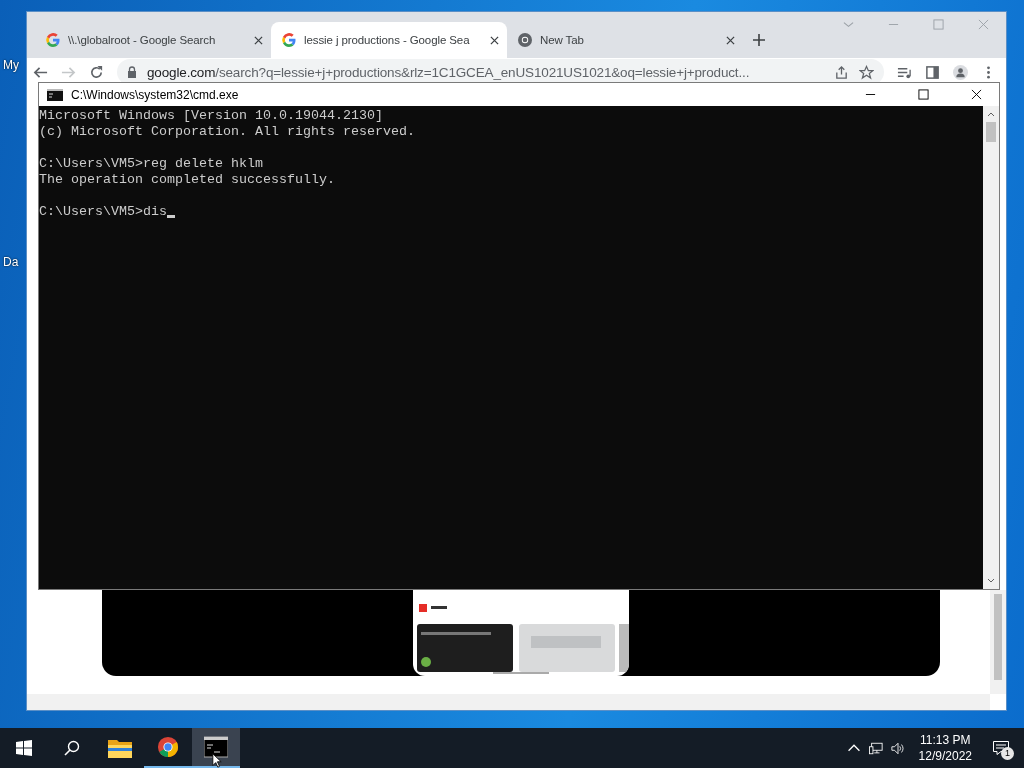 This screenshot has height=768, width=1024. What do you see at coordinates (11, 65) in the screenshot?
I see `desktop-icon-label: My` at bounding box center [11, 65].